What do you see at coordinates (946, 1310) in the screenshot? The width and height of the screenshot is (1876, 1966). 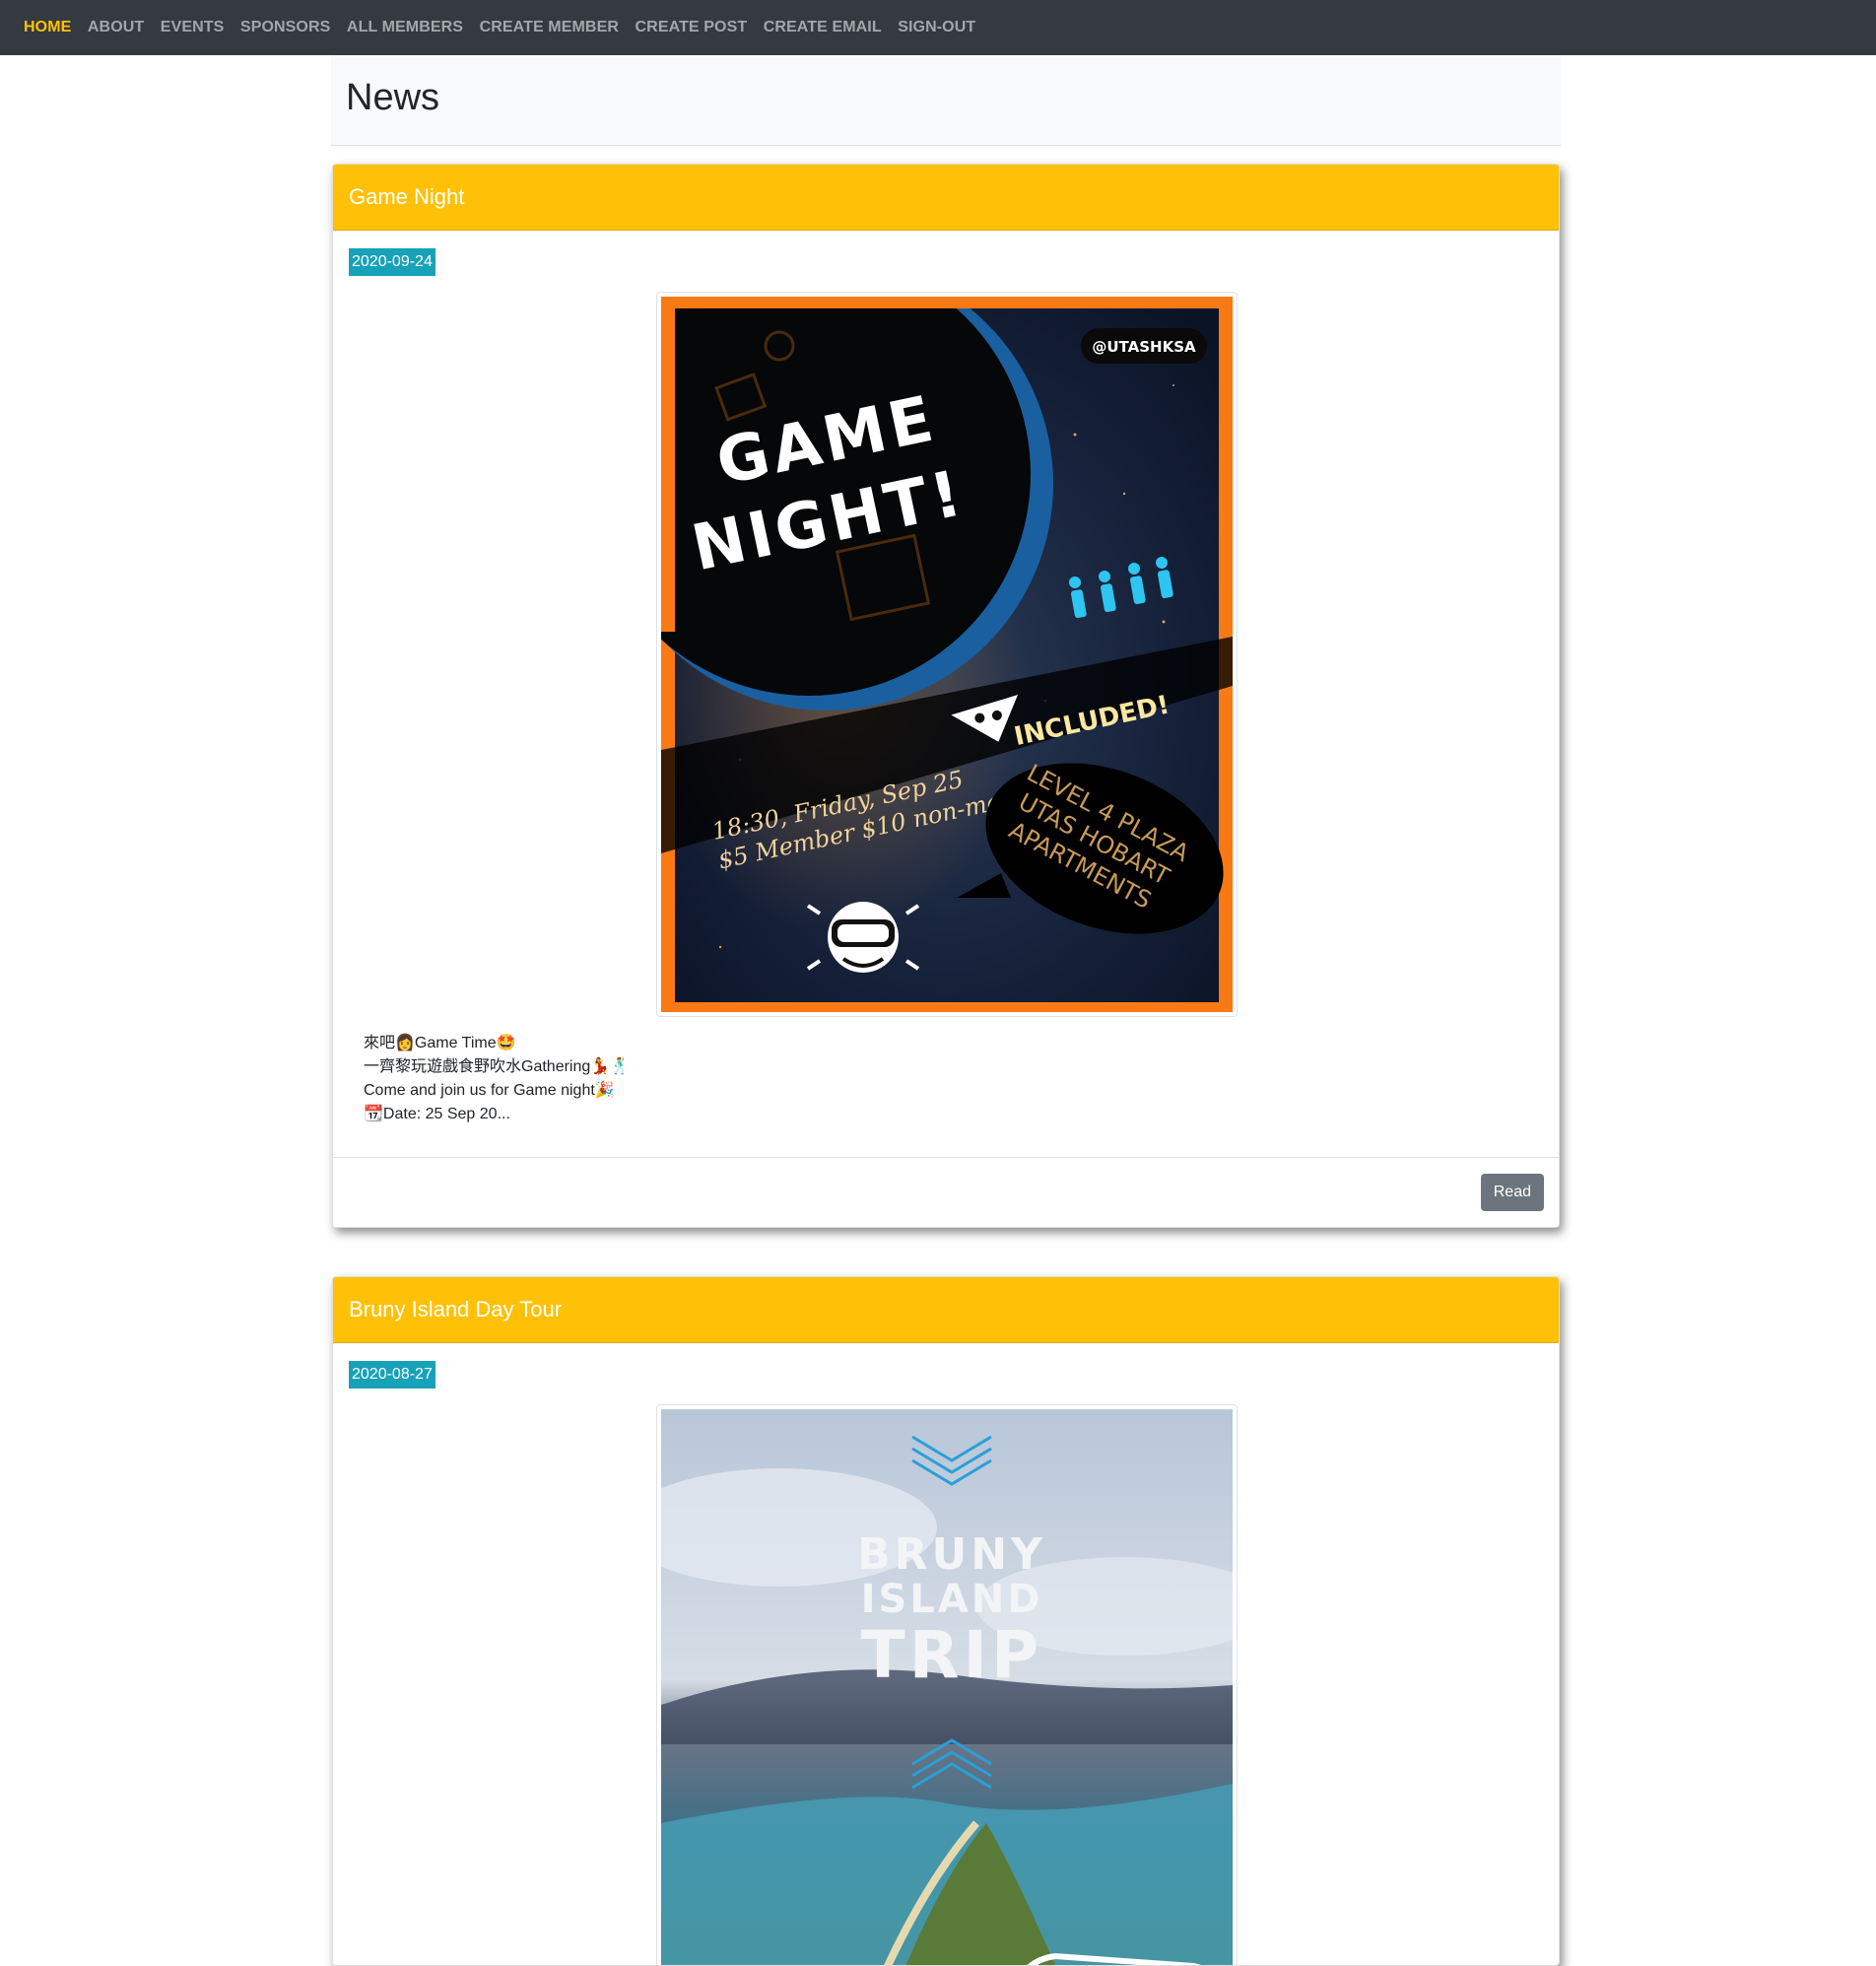 I see `post-card-header: Bruny Island Day Tour` at bounding box center [946, 1310].